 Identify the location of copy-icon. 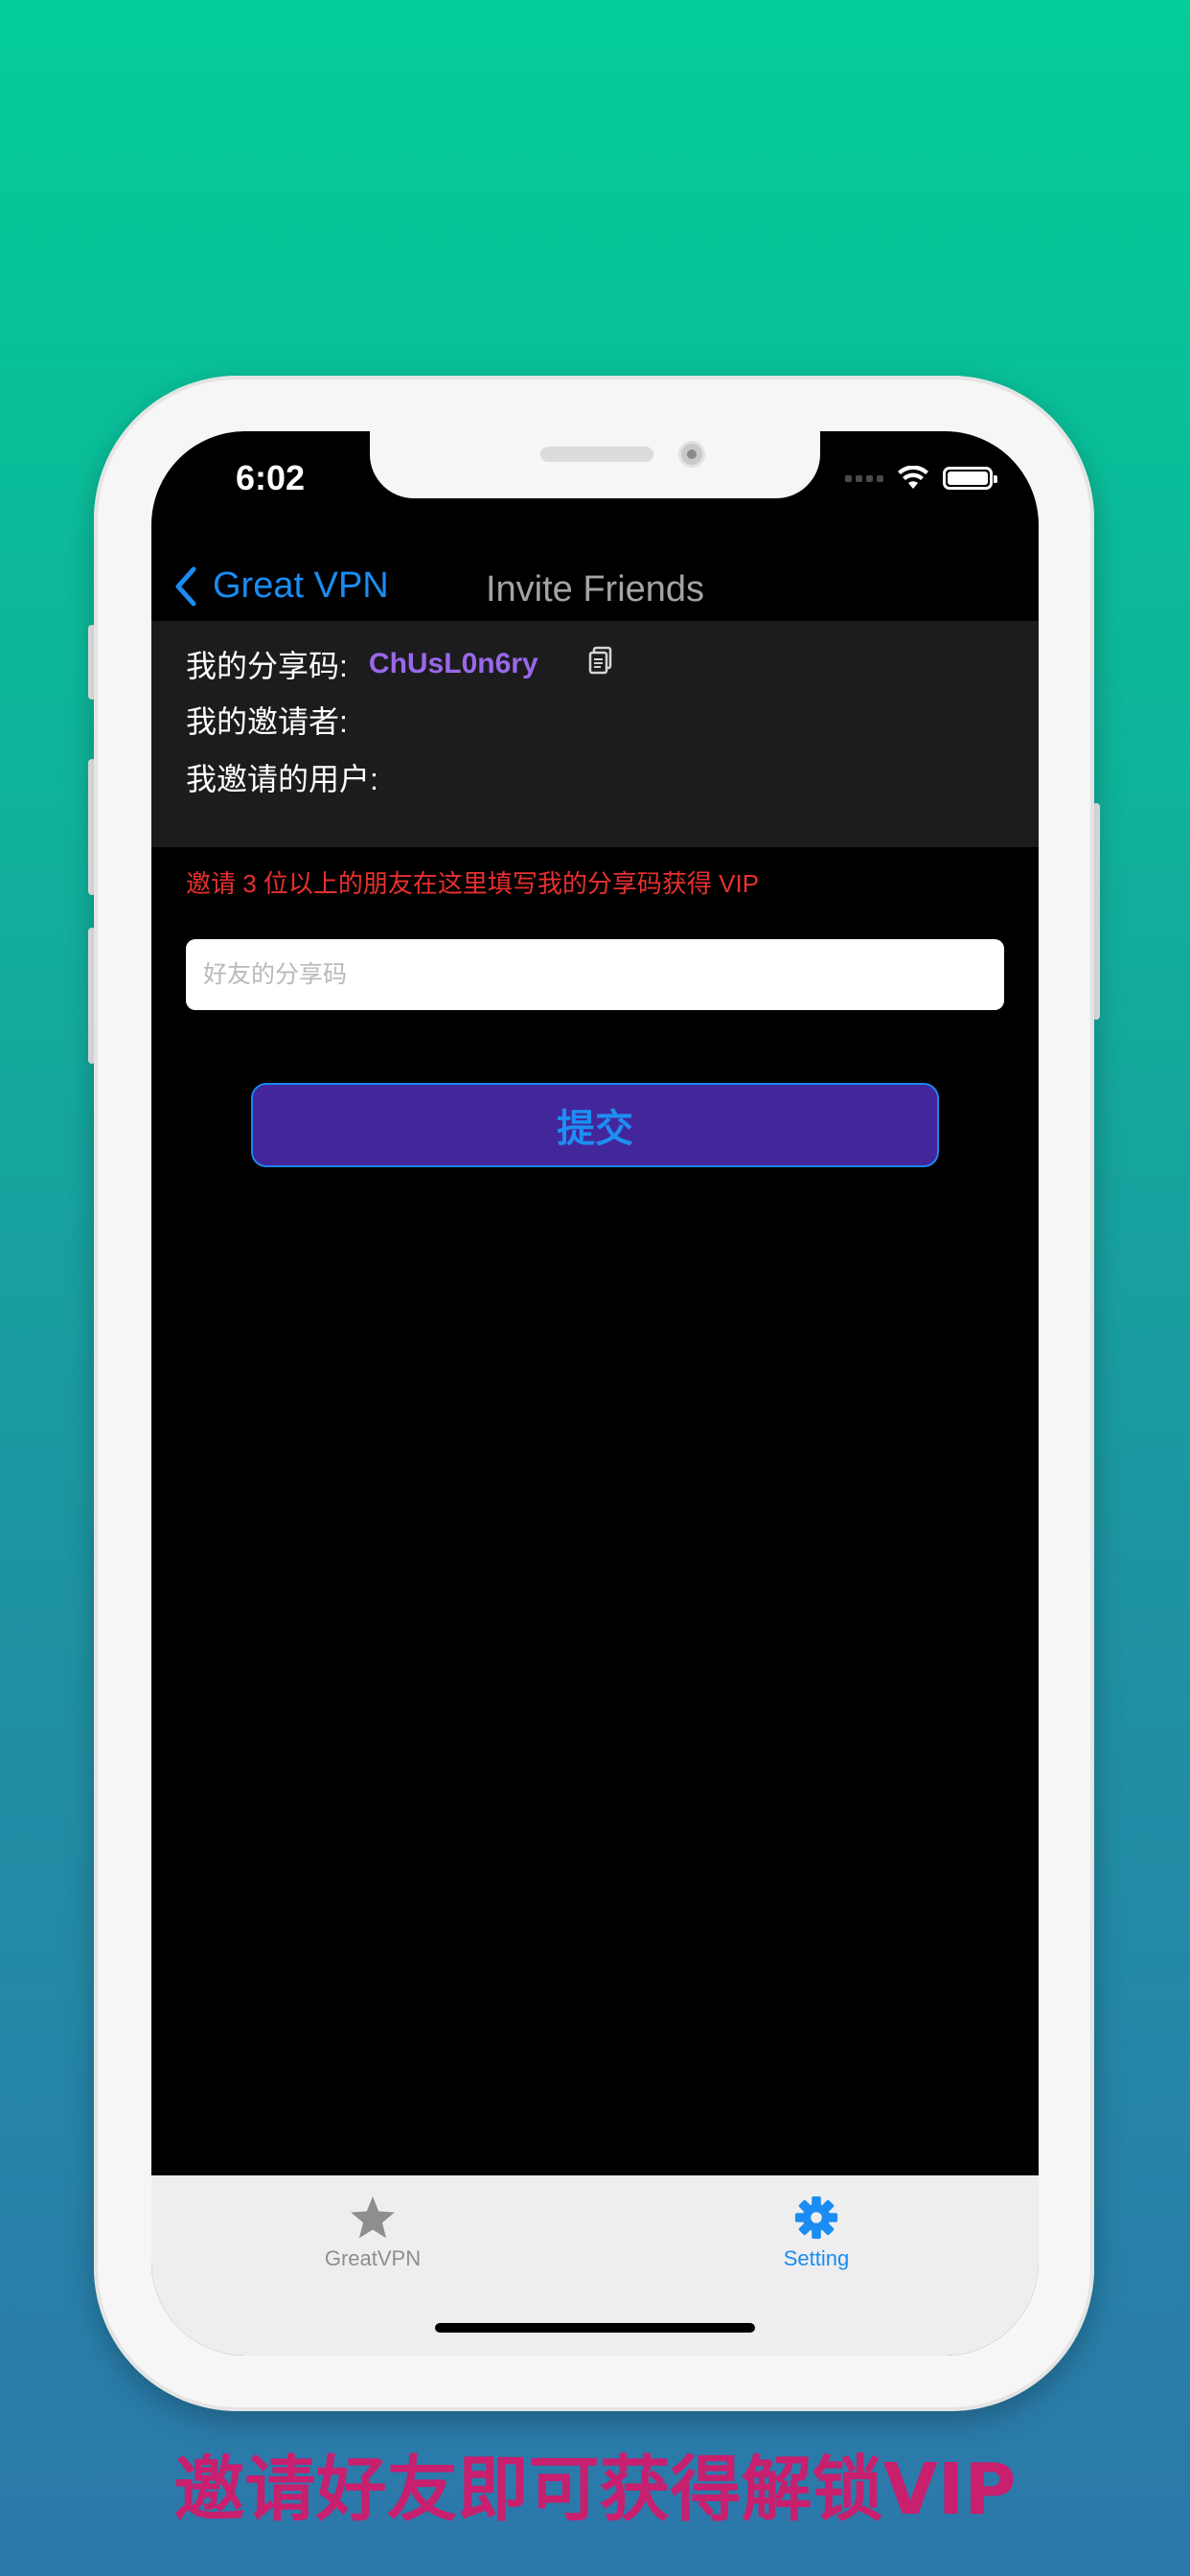
(600, 660).